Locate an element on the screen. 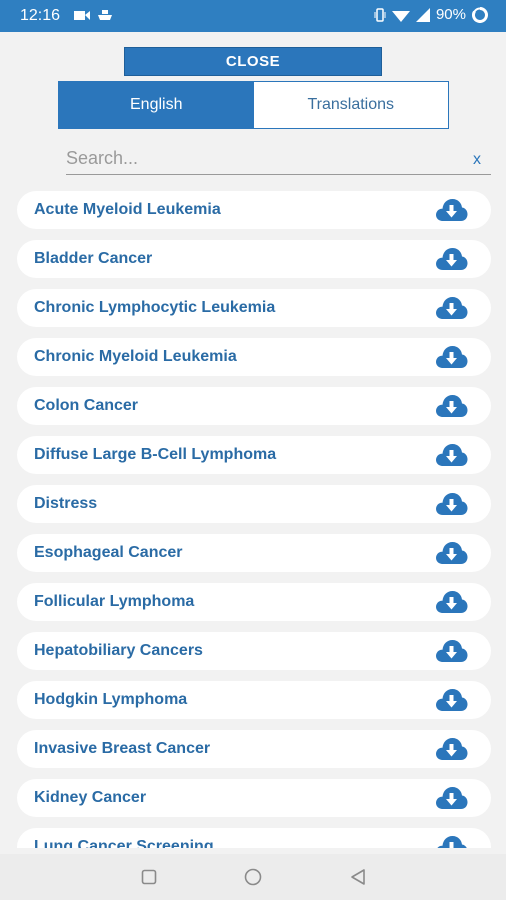  list-item: Colon Cancer is located at coordinates (254, 406).